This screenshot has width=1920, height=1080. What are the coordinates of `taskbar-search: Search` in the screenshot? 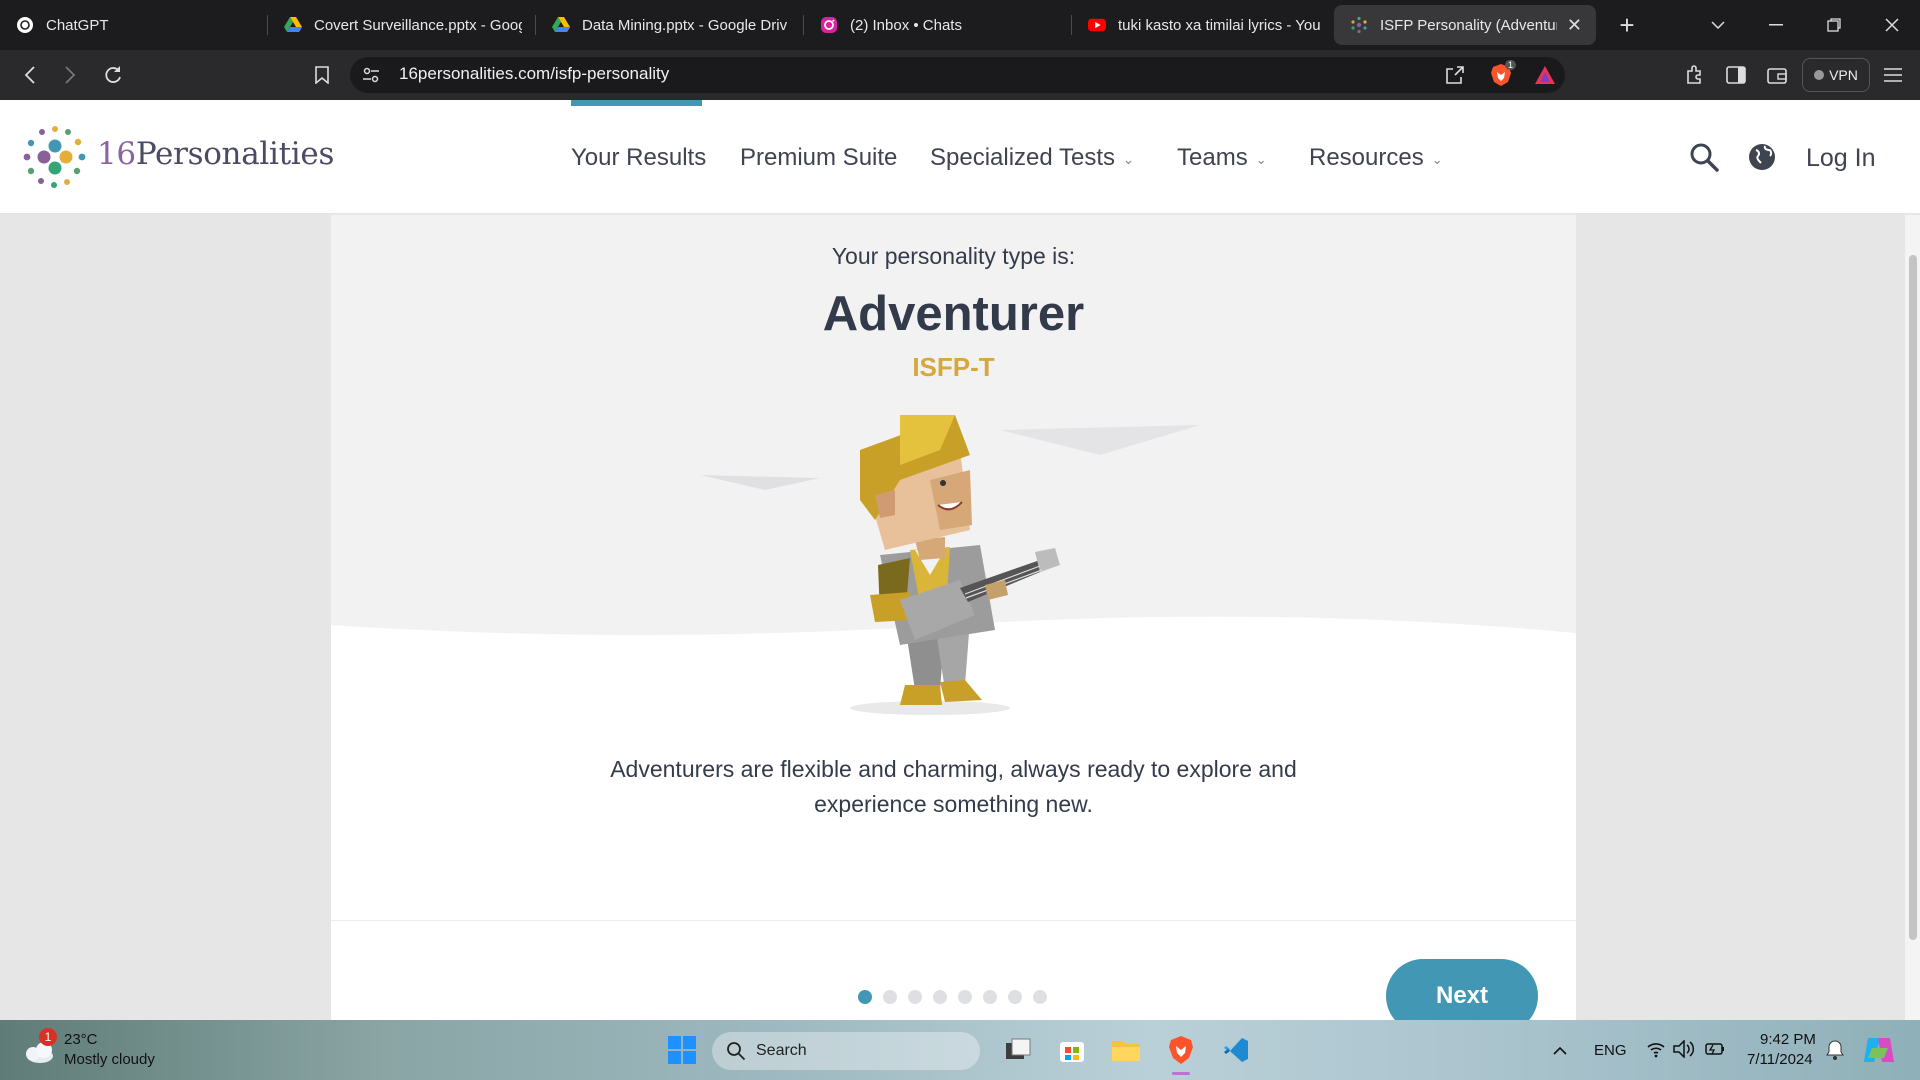 It's located at (846, 1051).